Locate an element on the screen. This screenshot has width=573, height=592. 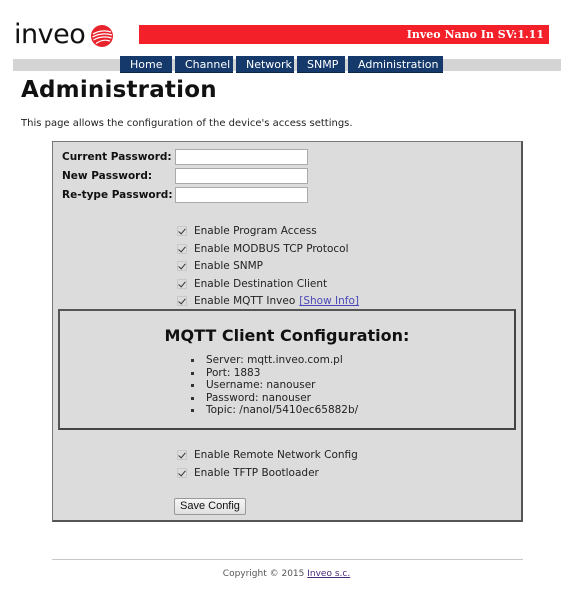
mqtt-topic: Topic: /nanoI/5410ec65882b/ is located at coordinates (273, 410).